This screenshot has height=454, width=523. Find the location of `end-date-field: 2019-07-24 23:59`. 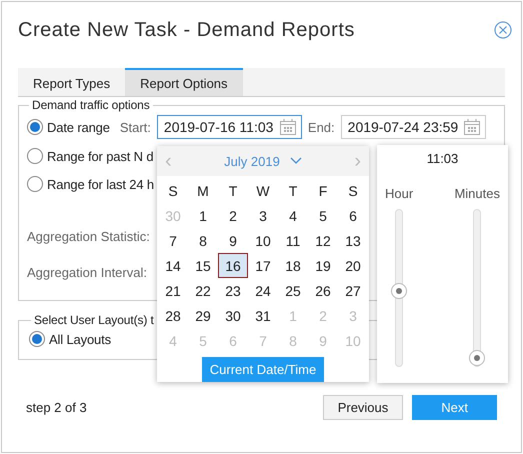

end-date-field: 2019-07-24 23:59 is located at coordinates (413, 127).